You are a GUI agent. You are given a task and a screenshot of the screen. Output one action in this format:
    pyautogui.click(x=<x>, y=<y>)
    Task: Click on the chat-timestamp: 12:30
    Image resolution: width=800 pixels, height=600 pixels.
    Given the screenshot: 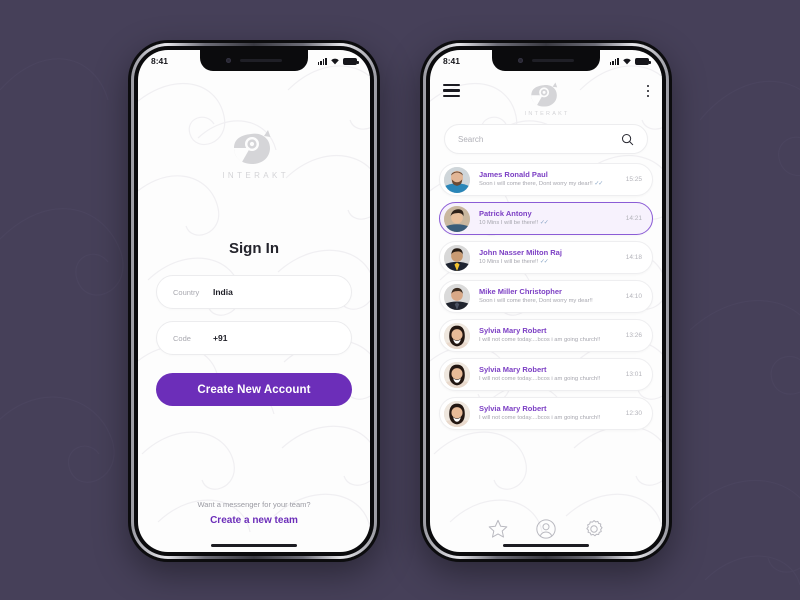 What is the action you would take?
    pyautogui.click(x=633, y=413)
    